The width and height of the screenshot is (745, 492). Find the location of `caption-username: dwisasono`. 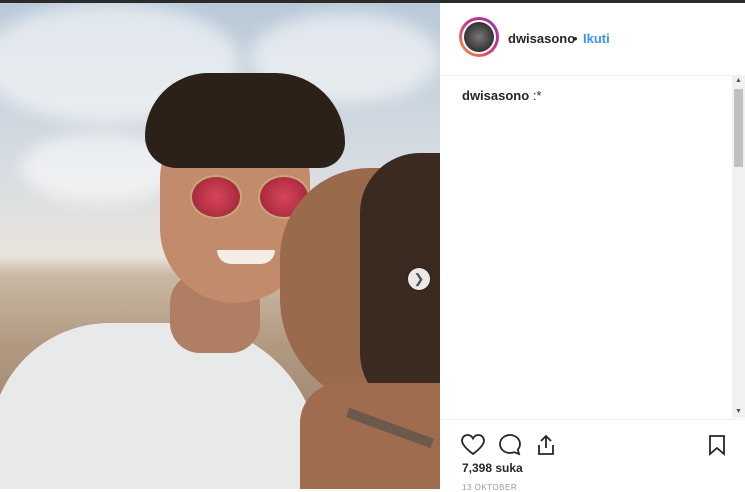

caption-username: dwisasono is located at coordinates (495, 95).